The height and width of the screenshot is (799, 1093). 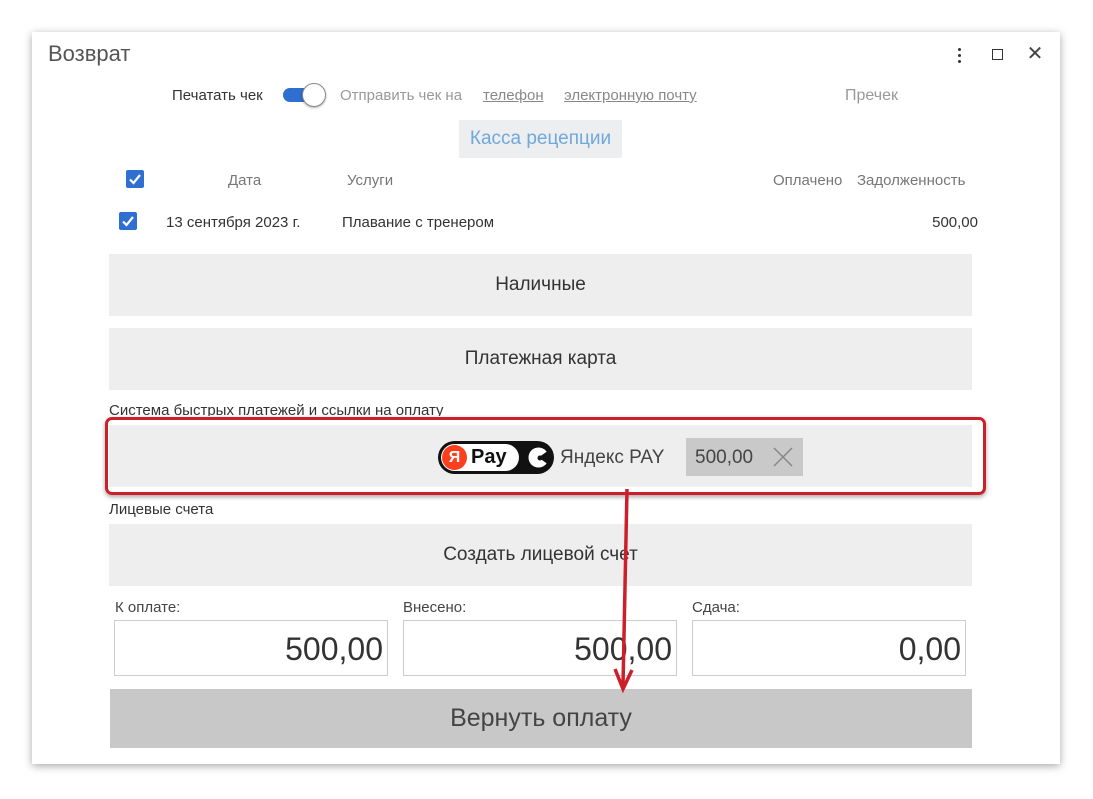 I want to click on amount-due-label: К оплате:, so click(x=148, y=607).